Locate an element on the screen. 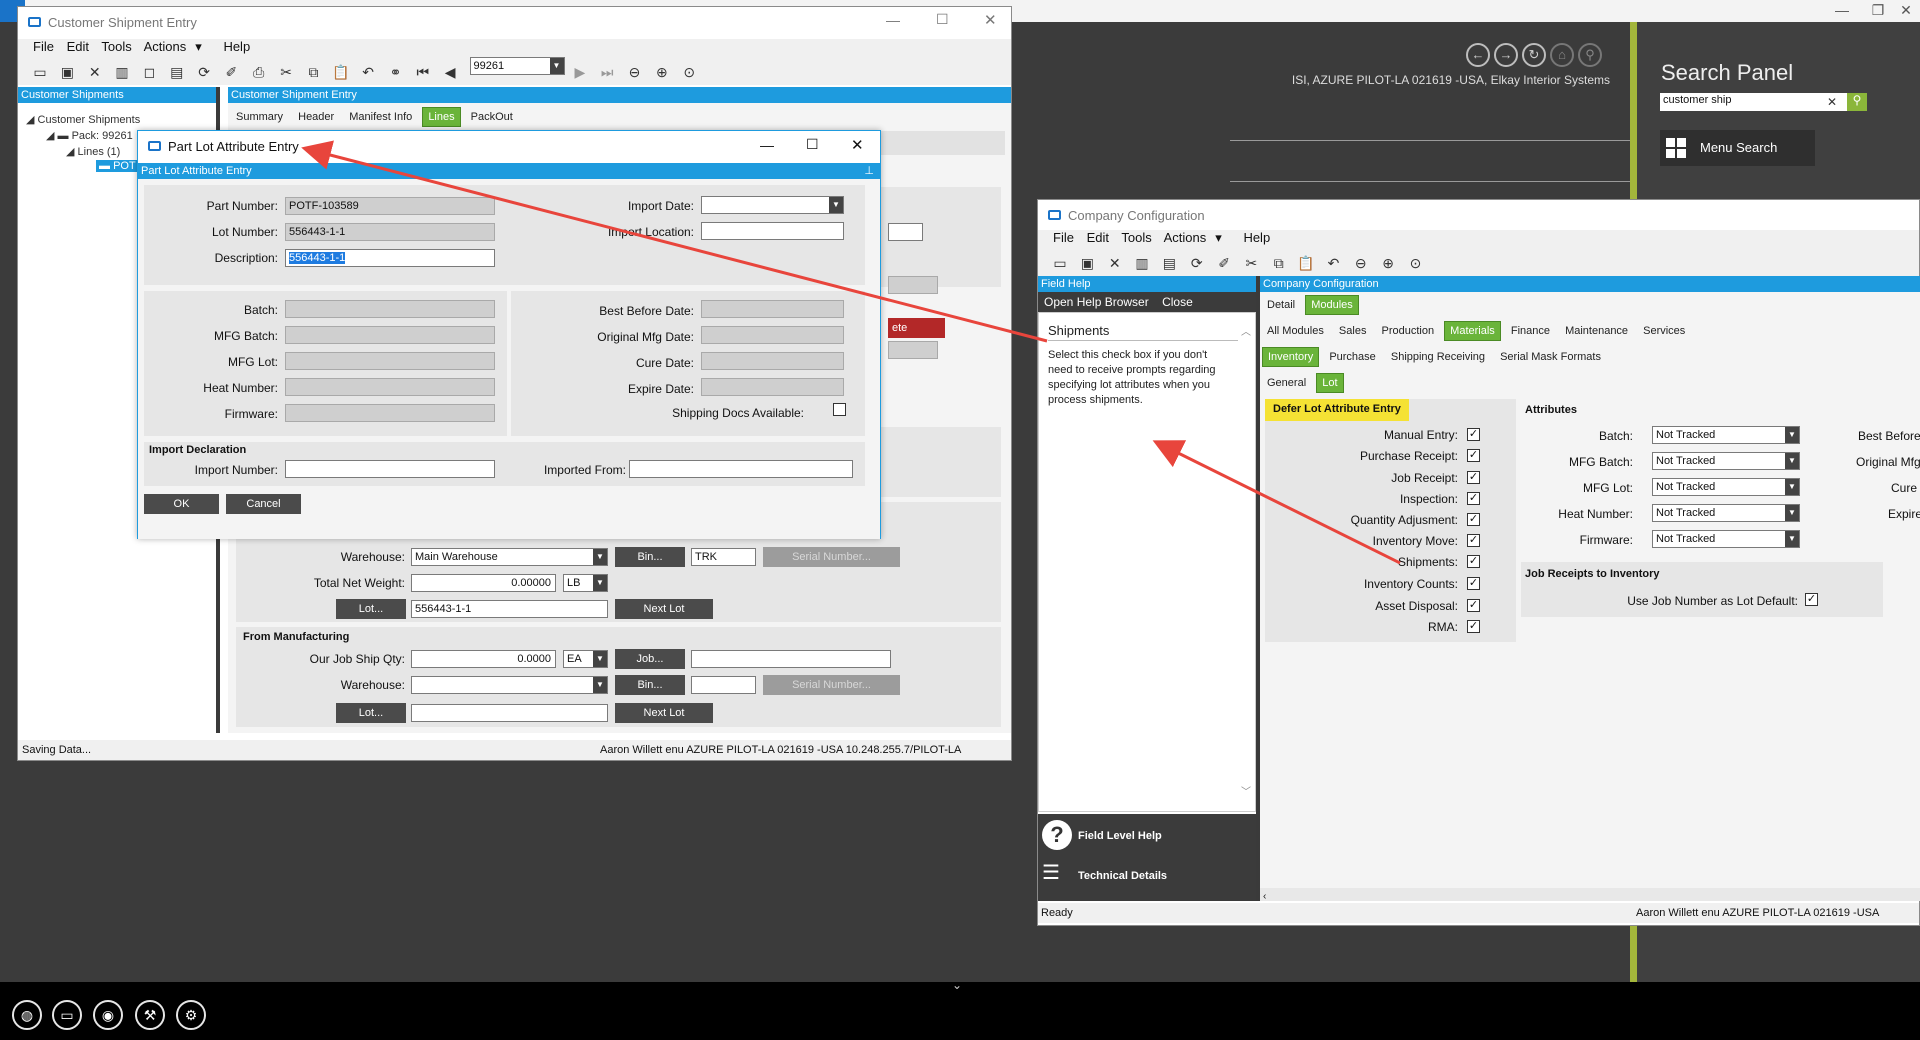  tab-manifest-info: Manifest Info is located at coordinates (380, 117).